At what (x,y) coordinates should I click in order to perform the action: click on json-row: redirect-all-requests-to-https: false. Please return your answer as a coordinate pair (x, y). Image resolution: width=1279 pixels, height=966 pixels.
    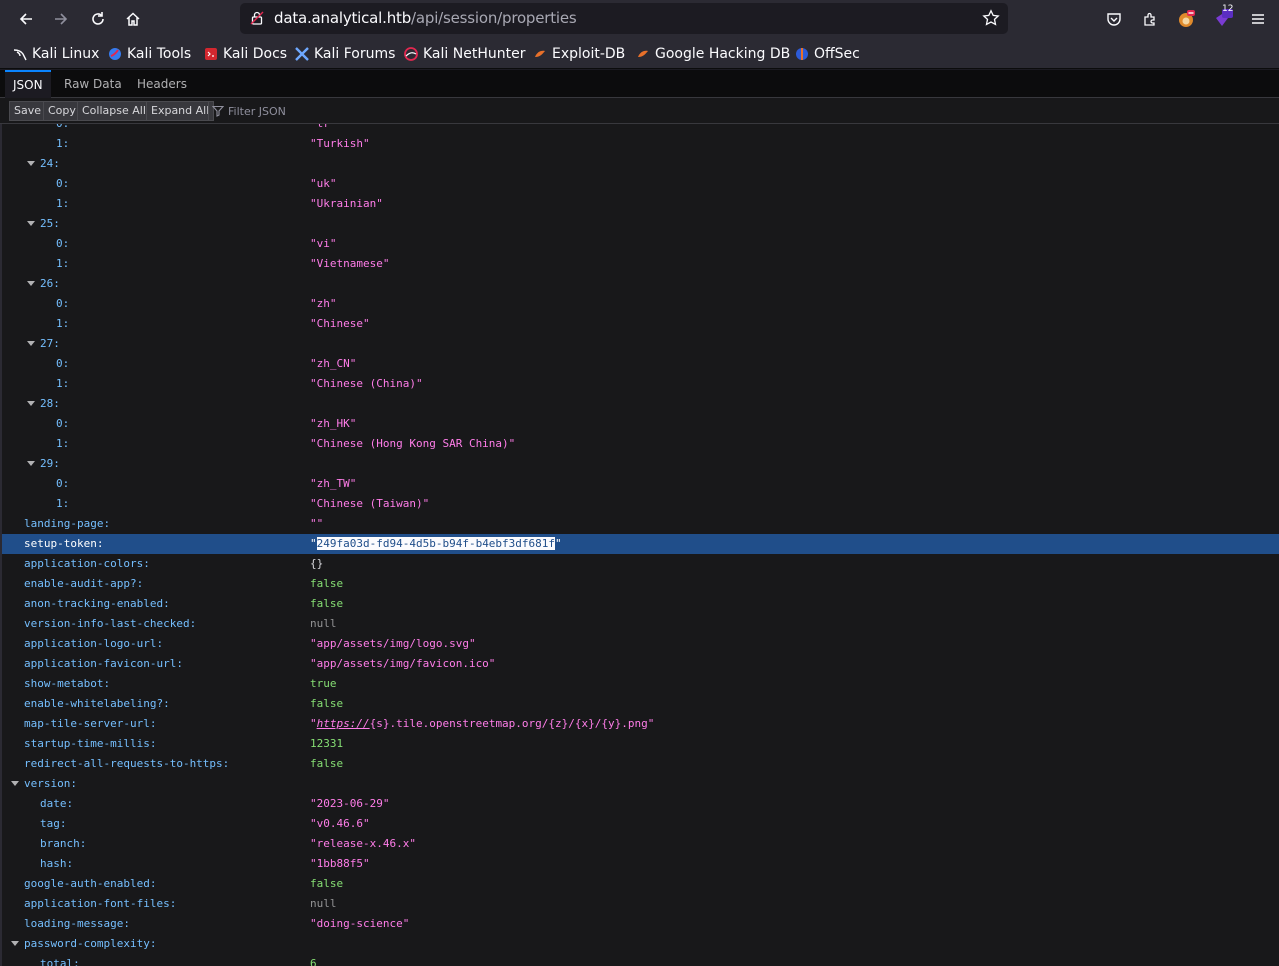
    Looking at the image, I should click on (640, 764).